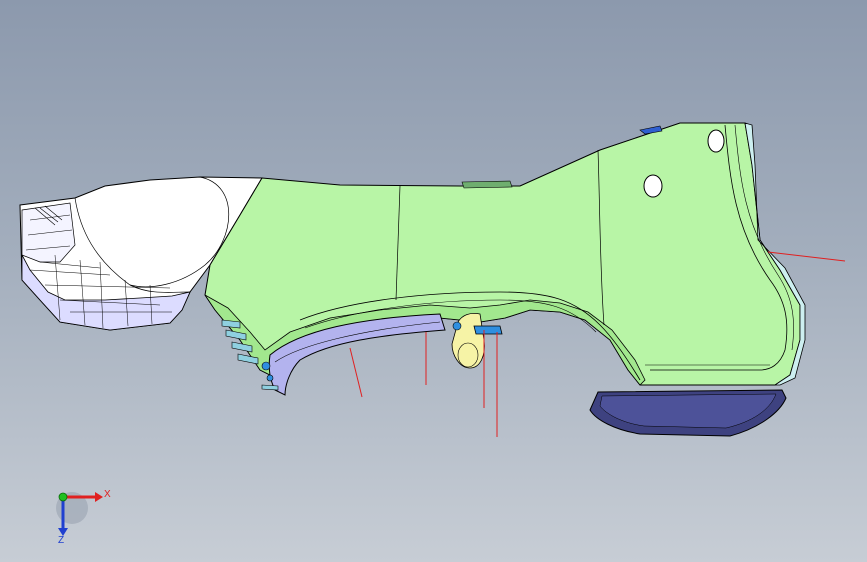 This screenshot has width=867, height=562. Describe the element at coordinates (468, 341) in the screenshot. I see `mounting-bracket` at that location.